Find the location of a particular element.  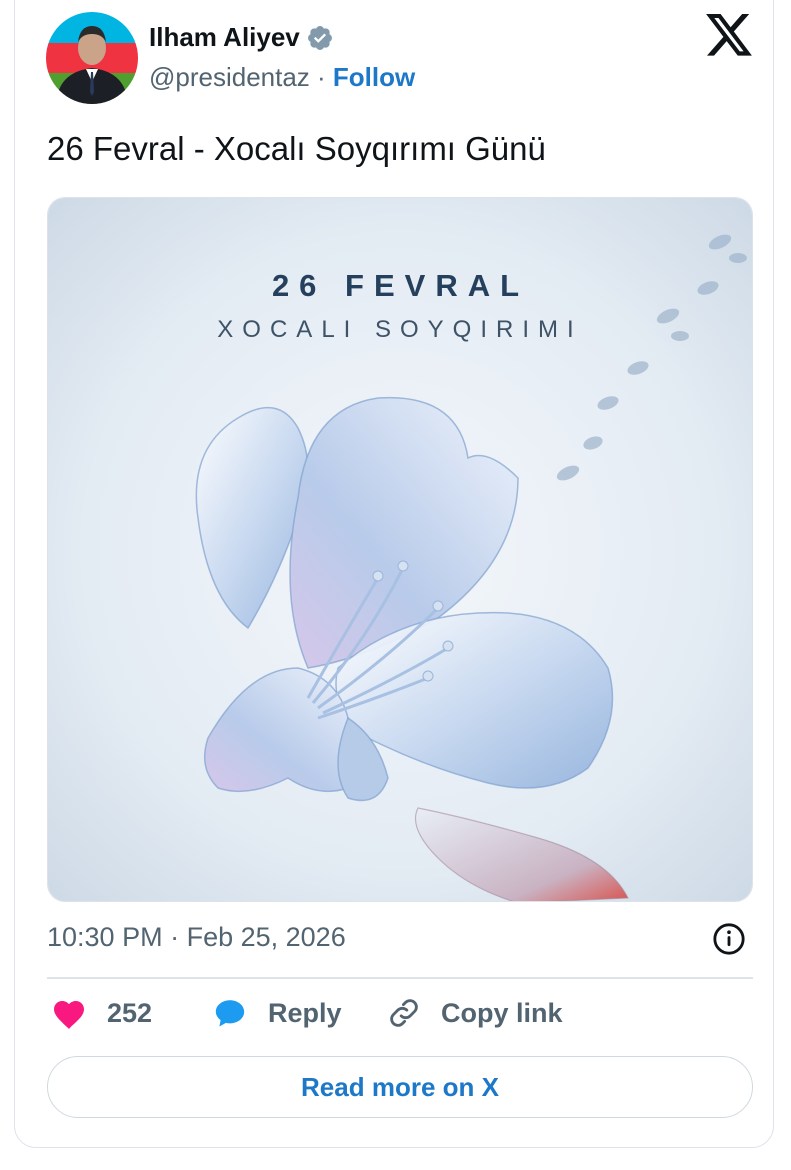

x-logo-icon is located at coordinates (729, 35).